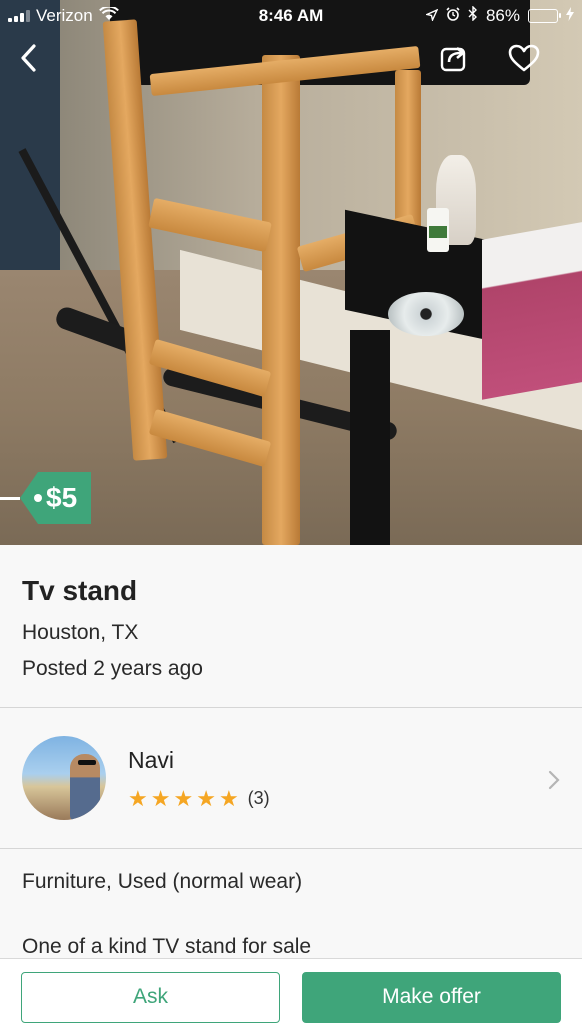 The width and height of the screenshot is (582, 1035). What do you see at coordinates (258, 798) in the screenshot?
I see `rating-count: (3)` at bounding box center [258, 798].